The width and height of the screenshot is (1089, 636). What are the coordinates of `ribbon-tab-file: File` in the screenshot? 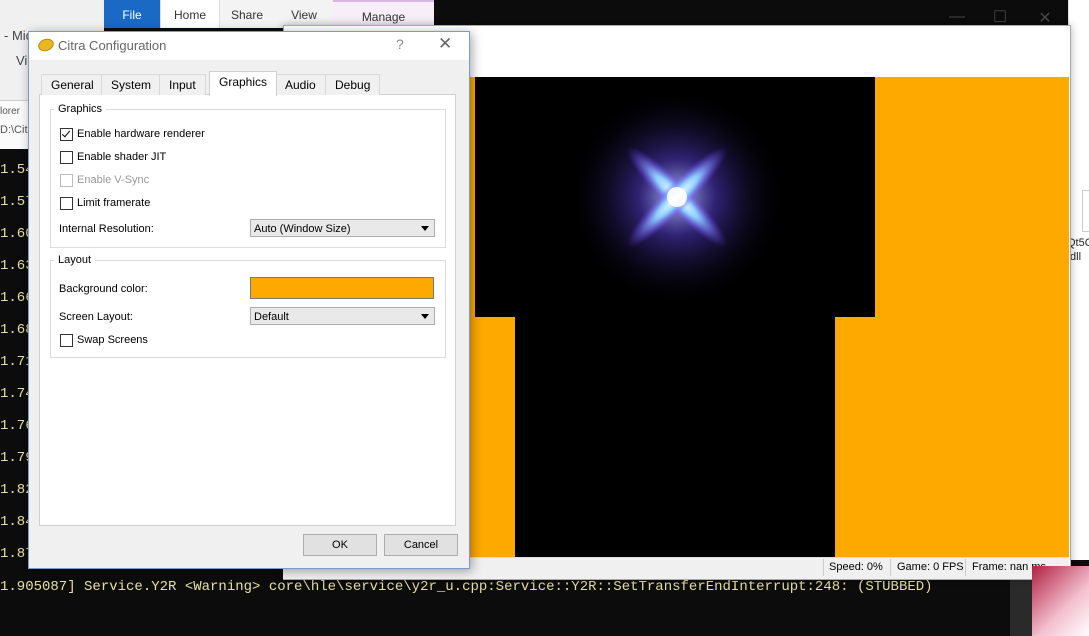 It's located at (132, 14).